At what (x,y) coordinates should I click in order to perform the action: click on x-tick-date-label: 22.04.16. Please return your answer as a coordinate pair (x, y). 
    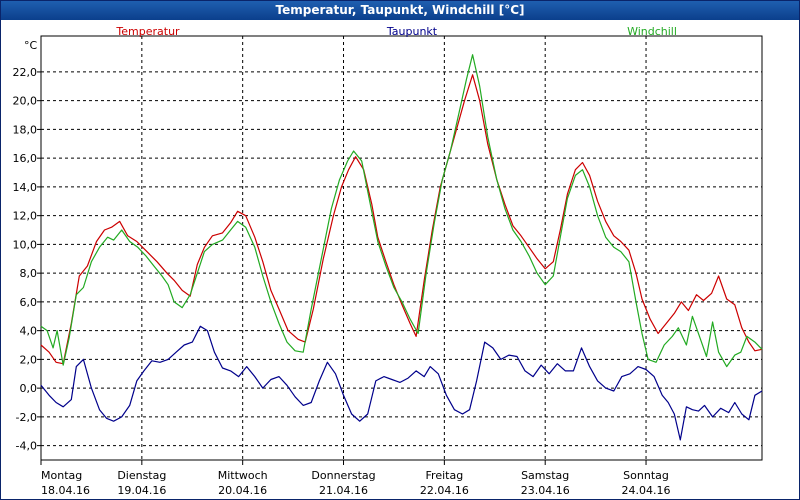
    Looking at the image, I should click on (444, 490).